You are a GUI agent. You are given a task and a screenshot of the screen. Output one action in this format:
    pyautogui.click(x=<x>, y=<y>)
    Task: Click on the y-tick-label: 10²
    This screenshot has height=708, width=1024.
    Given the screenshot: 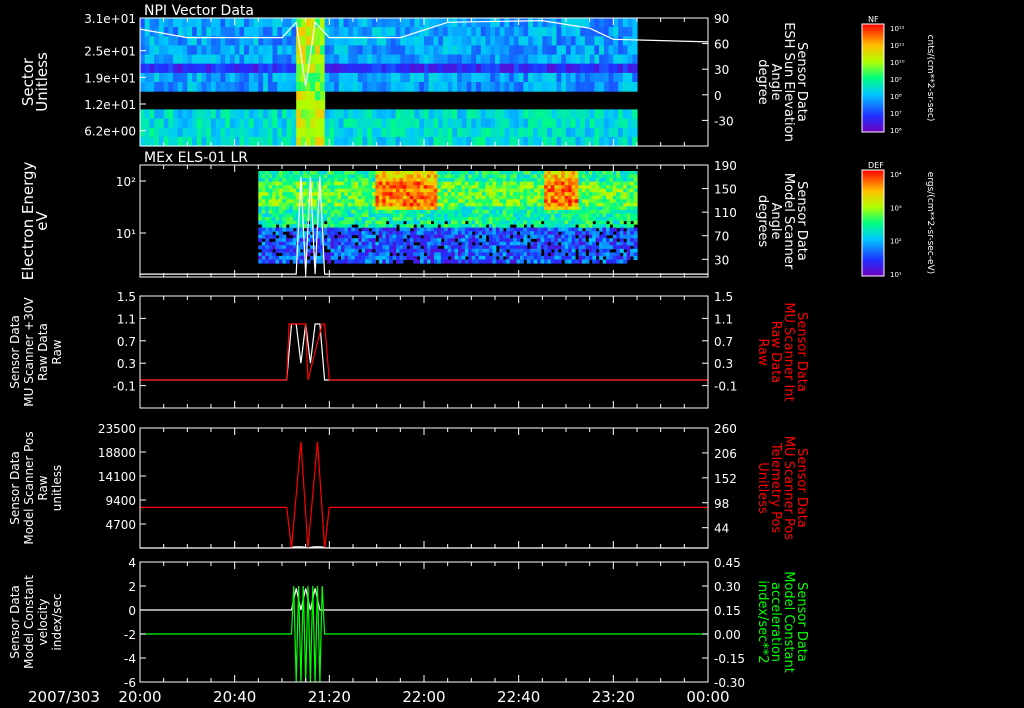 What is the action you would take?
    pyautogui.click(x=126, y=182)
    